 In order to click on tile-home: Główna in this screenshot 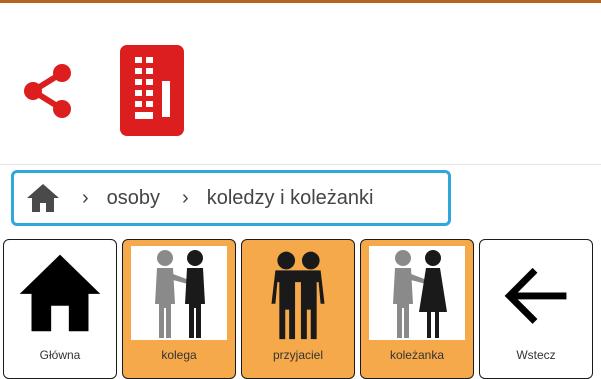, I will do `click(60, 309)`.